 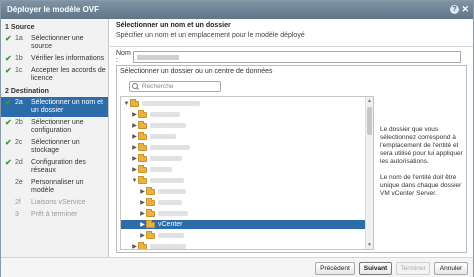 I want to click on step-1b: ✔ 1b Vérifier les informations, so click(x=54, y=59).